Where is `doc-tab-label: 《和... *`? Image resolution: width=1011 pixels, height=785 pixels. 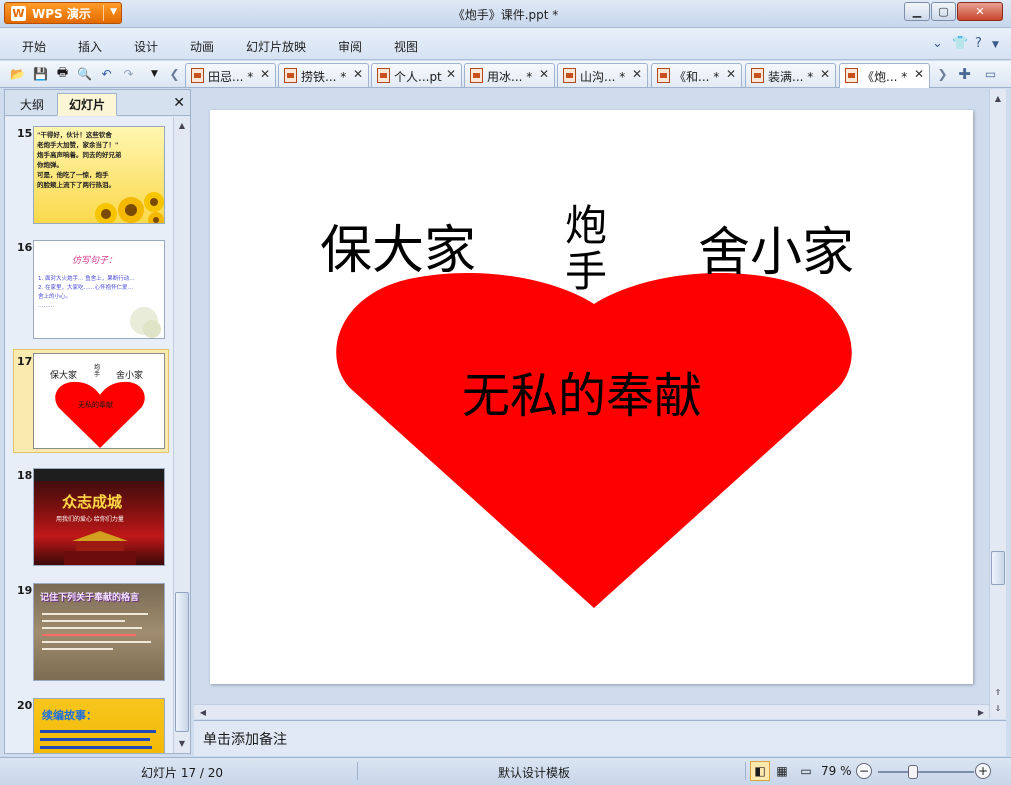 doc-tab-label: 《和... * is located at coordinates (697, 77).